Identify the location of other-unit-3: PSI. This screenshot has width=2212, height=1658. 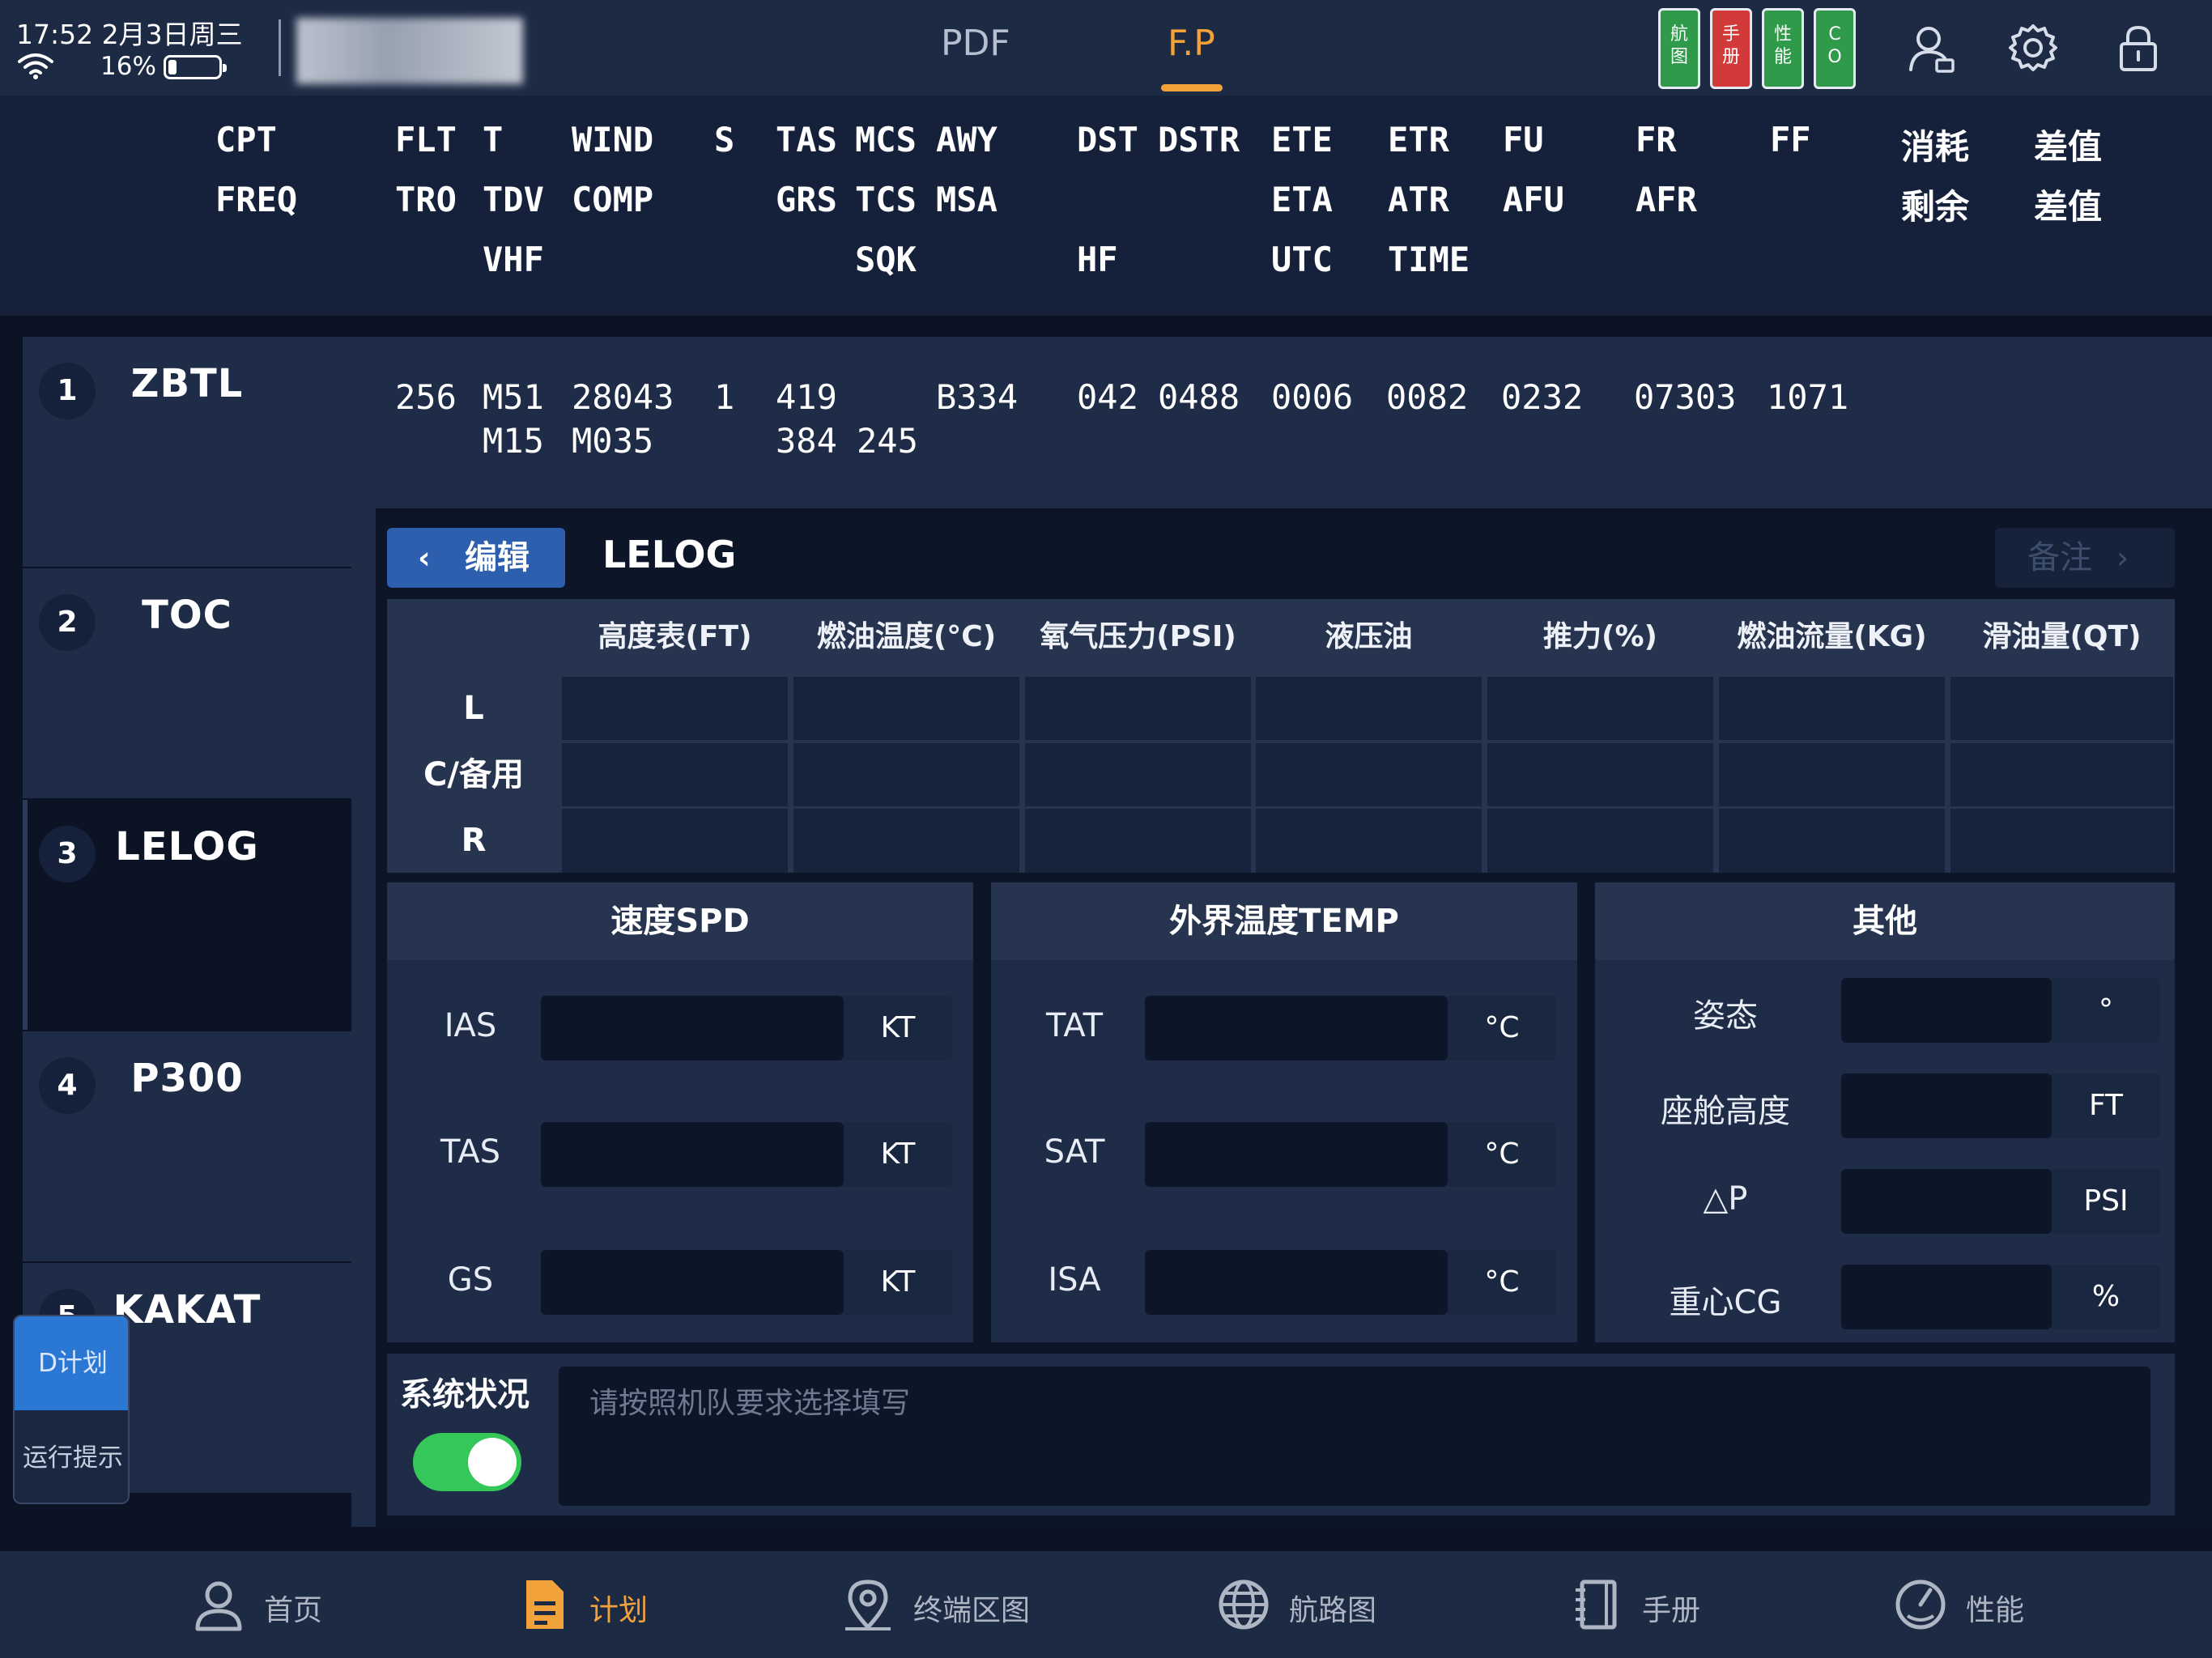
(2106, 1201).